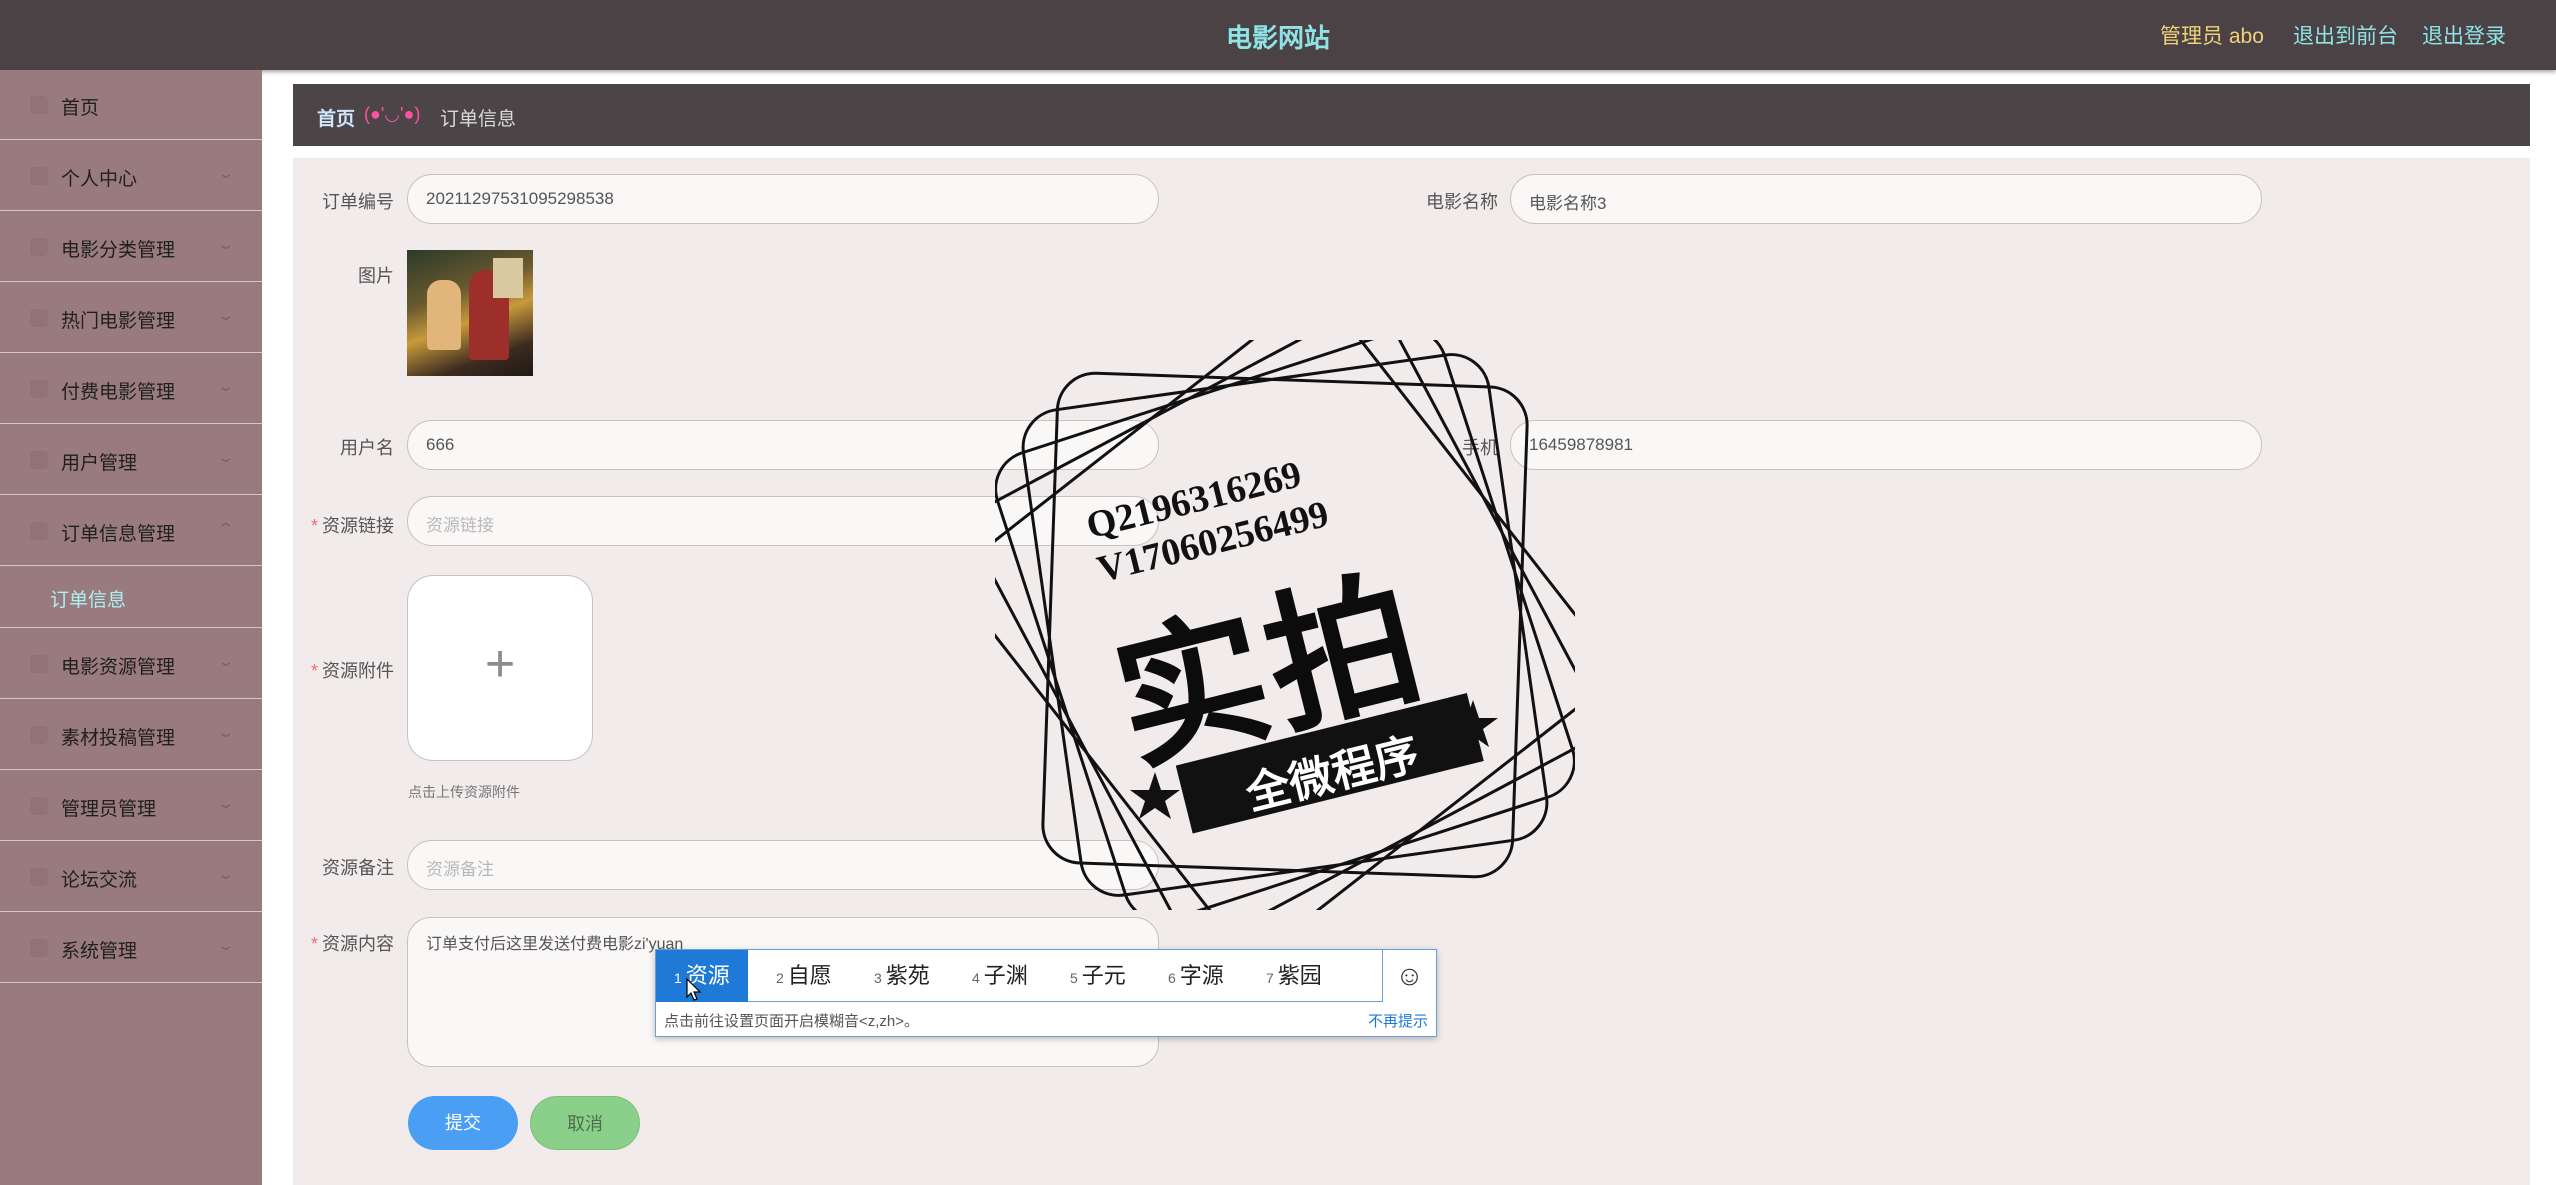  I want to click on sidebar-item-system: 系统管理 ⌄, so click(131, 948).